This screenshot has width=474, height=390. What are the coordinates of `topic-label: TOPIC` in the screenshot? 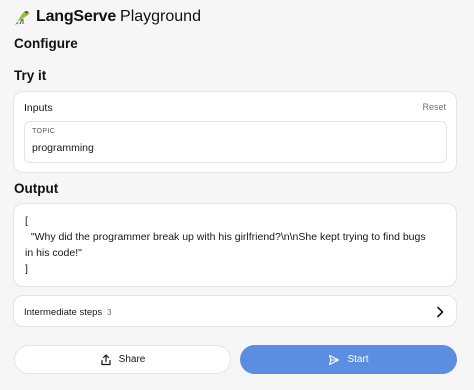 It's located at (44, 131).